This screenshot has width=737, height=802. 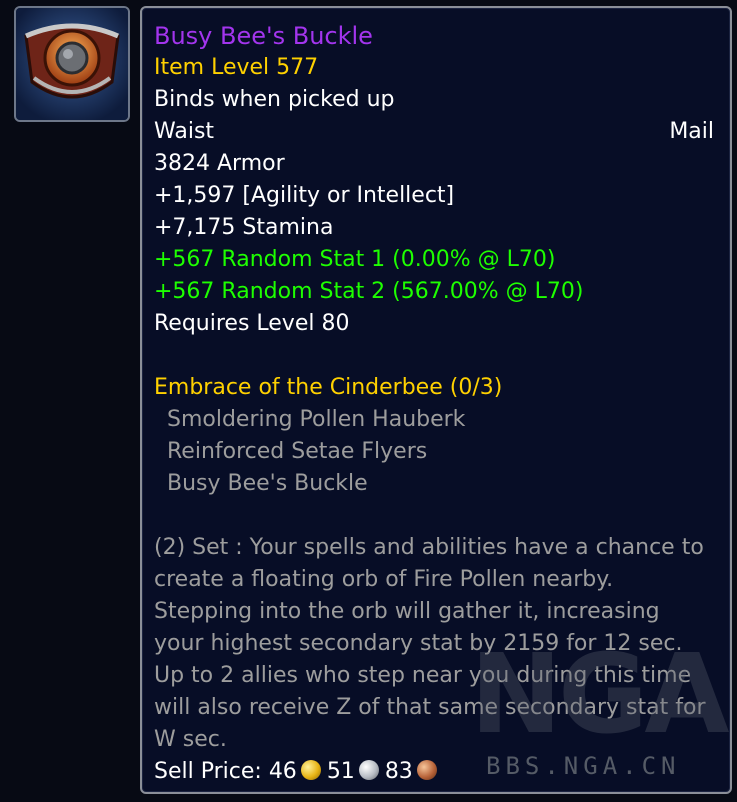 I want to click on set-title: Embrace of the Cinderbee (0/3), so click(x=328, y=387).